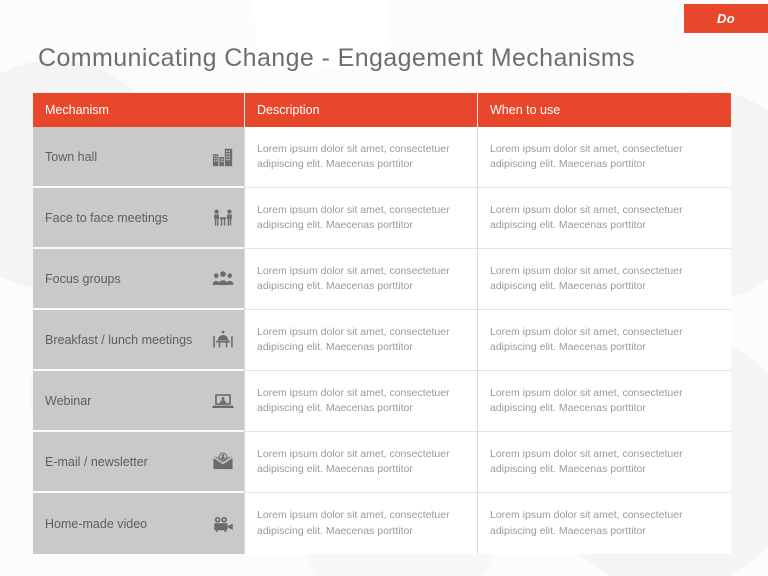  Describe the element at coordinates (360, 110) in the screenshot. I see `column-header-description: Description` at that location.